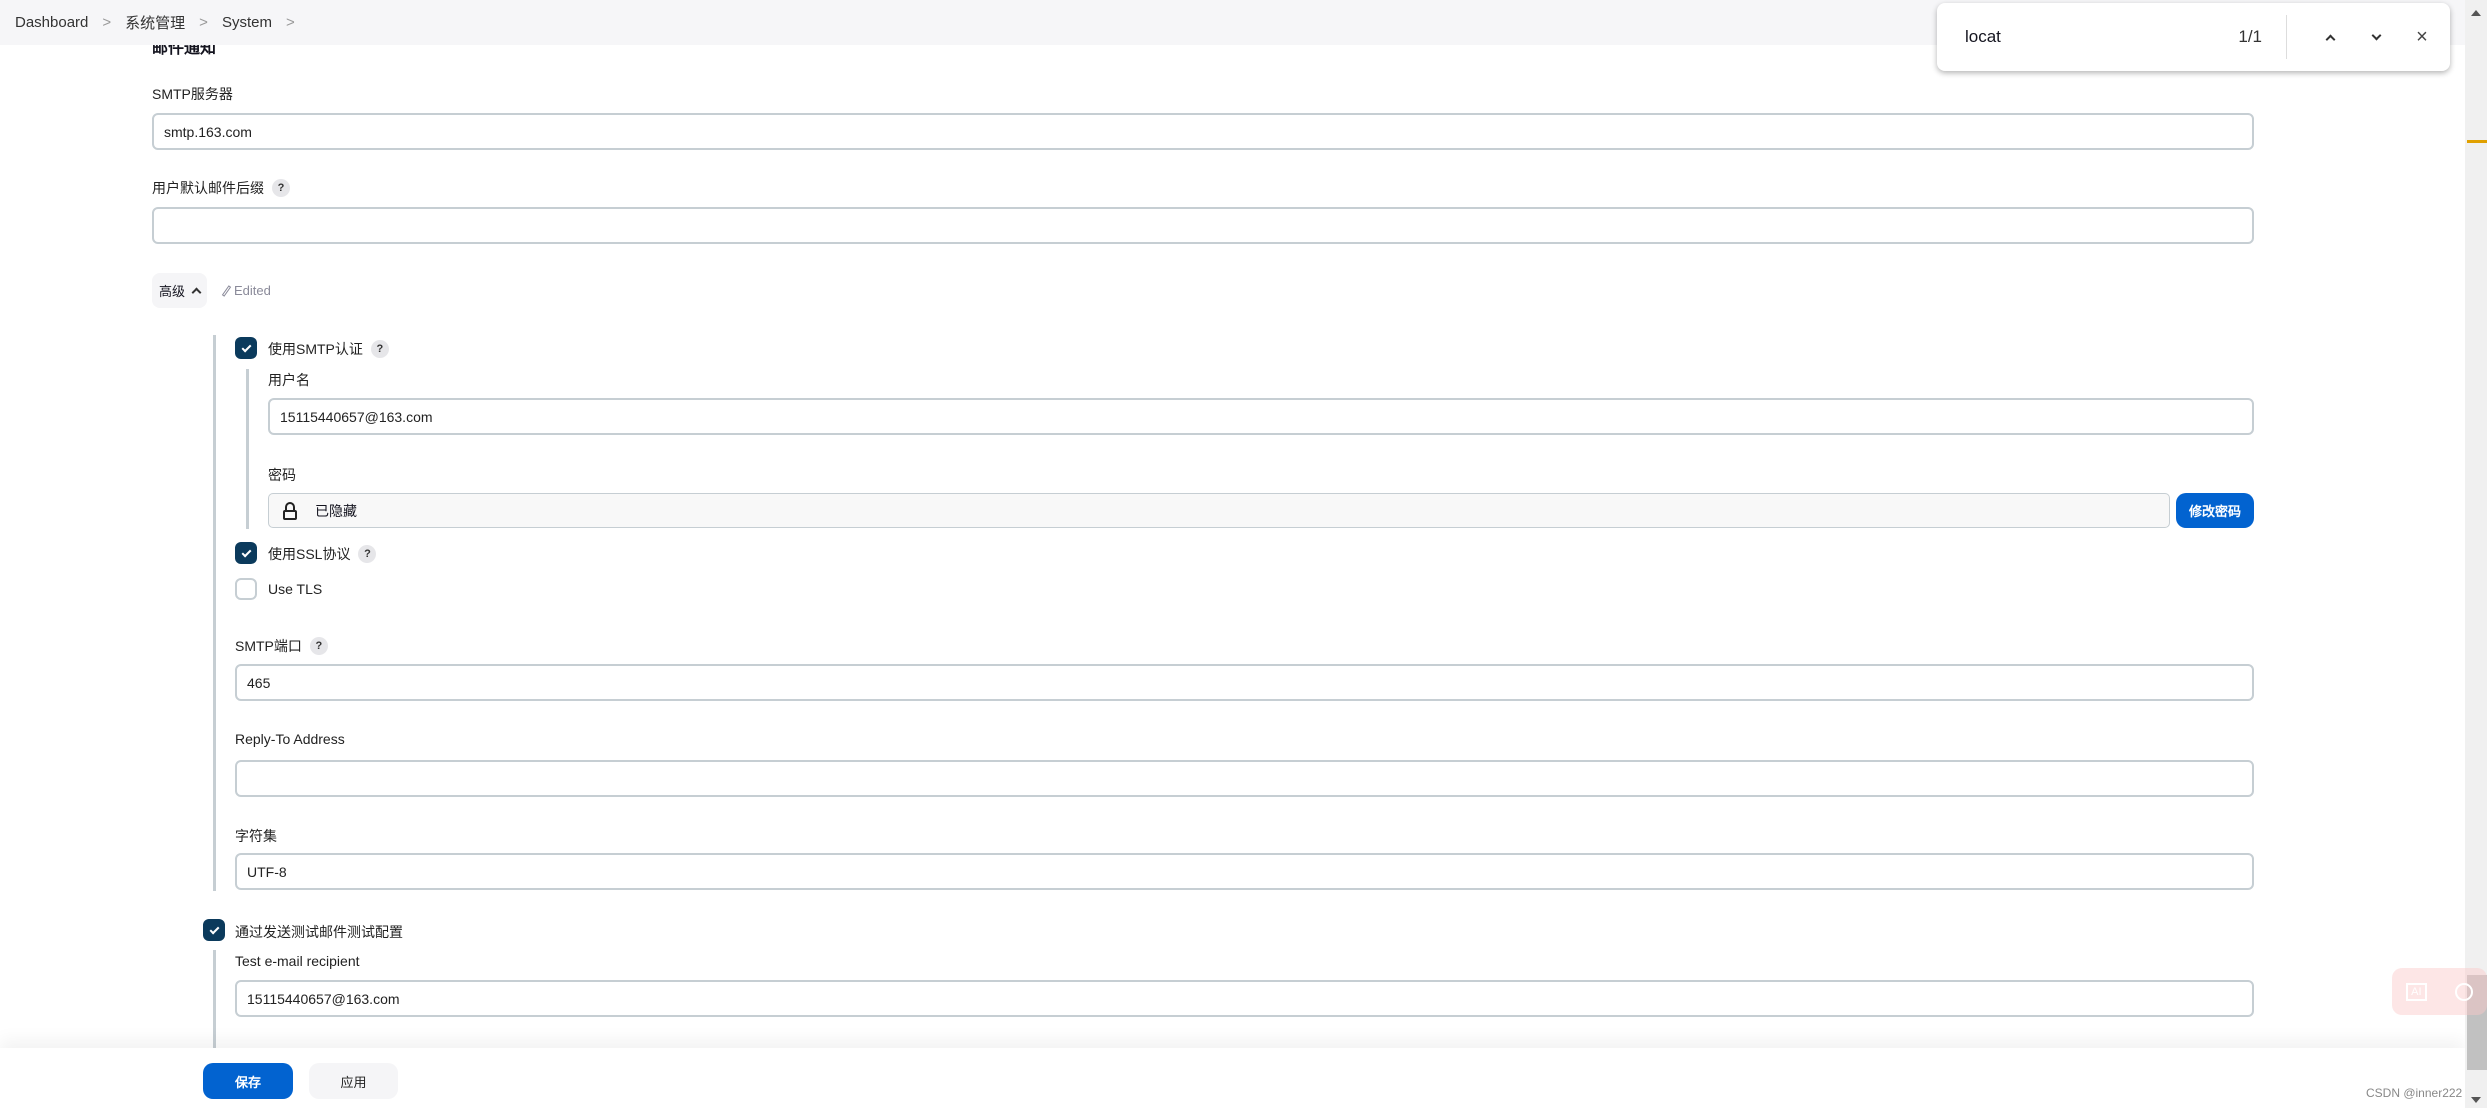  Describe the element at coordinates (2439, 991) in the screenshot. I see `floating-tools: AI` at that location.